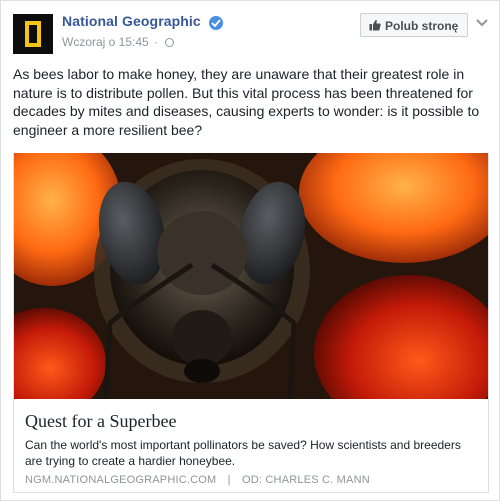  What do you see at coordinates (105, 42) in the screenshot?
I see `post-timestamp: Wczoraj o 15:45` at bounding box center [105, 42].